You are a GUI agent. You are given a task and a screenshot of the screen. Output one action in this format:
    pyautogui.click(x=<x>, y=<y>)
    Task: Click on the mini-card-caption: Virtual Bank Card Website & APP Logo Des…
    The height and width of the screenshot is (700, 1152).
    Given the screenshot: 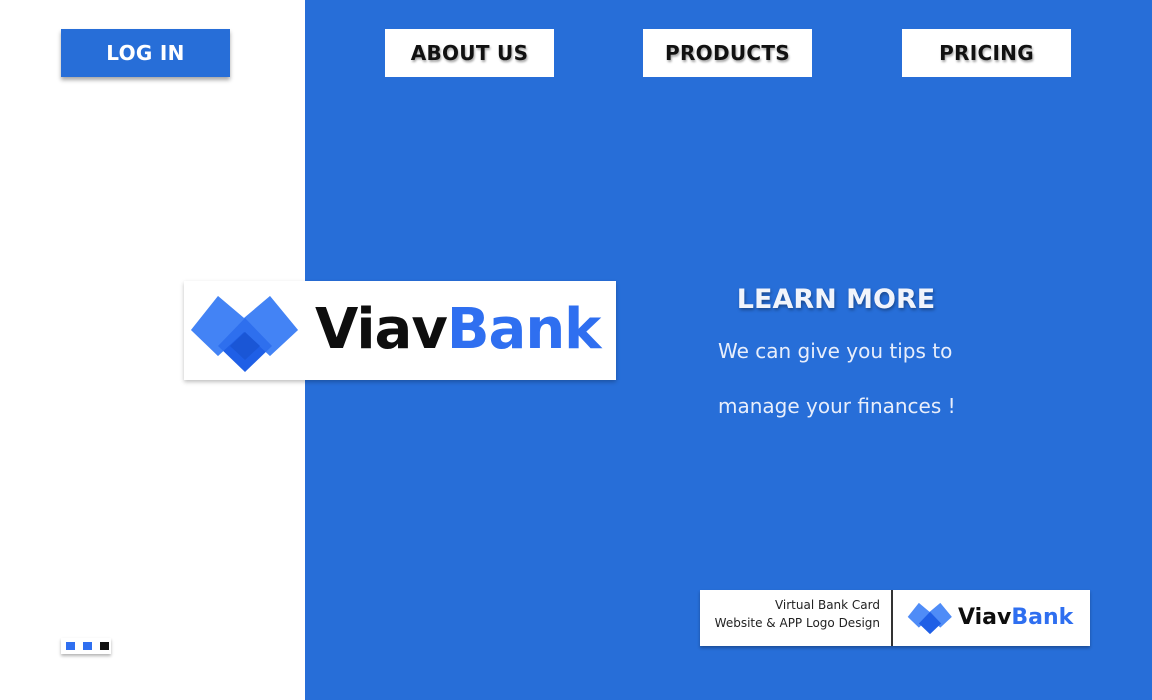 What is the action you would take?
    pyautogui.click(x=795, y=618)
    